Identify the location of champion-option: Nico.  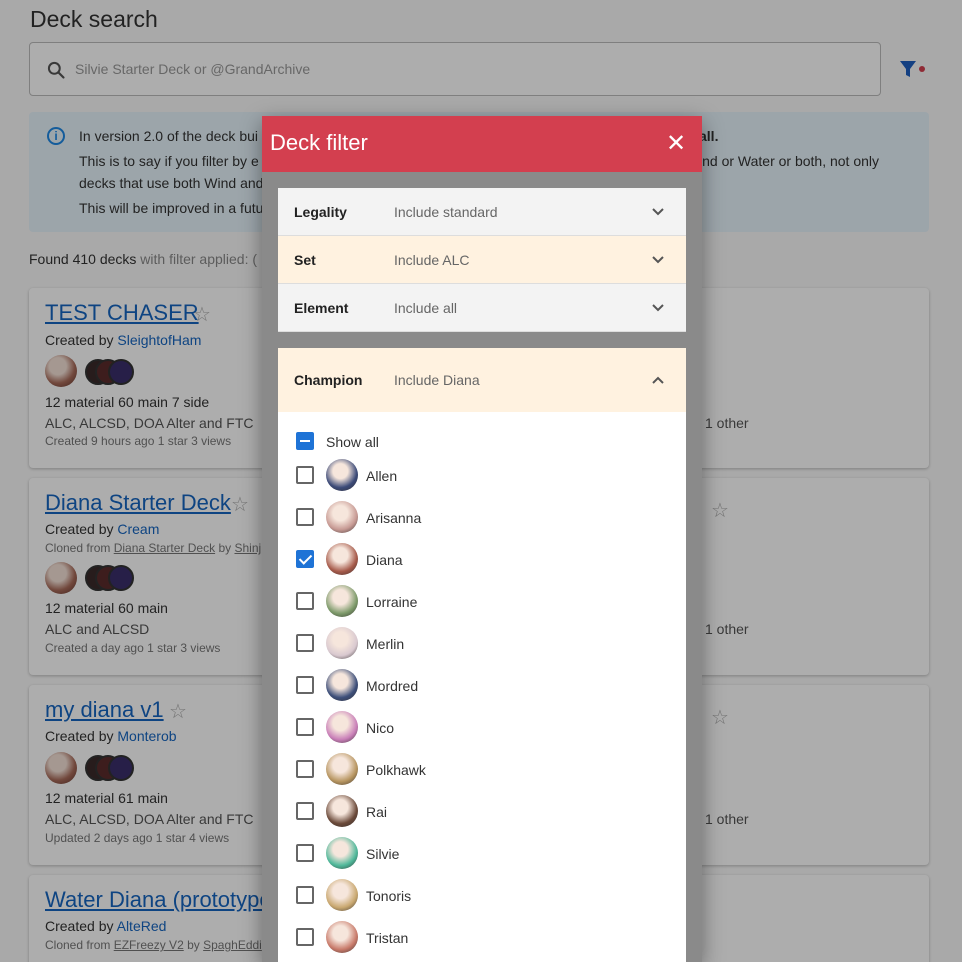
(482, 731).